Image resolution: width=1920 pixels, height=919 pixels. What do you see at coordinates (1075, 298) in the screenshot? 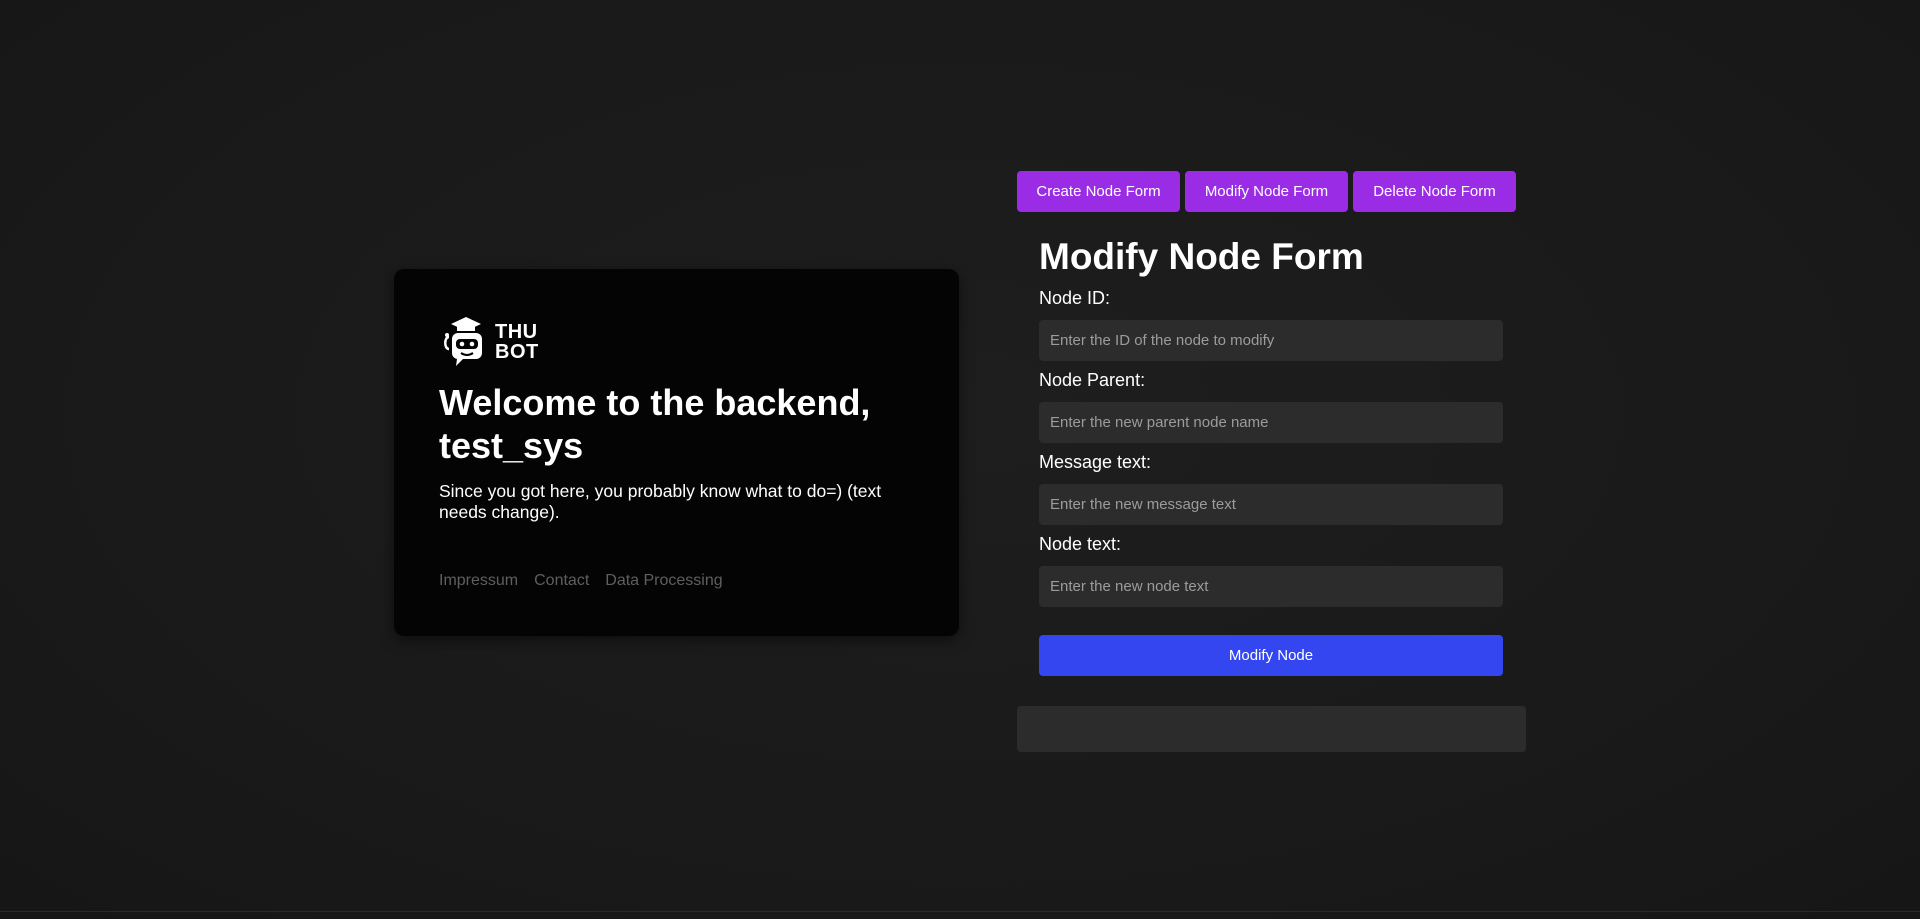
I see `node-id-label: Node ID:` at bounding box center [1075, 298].